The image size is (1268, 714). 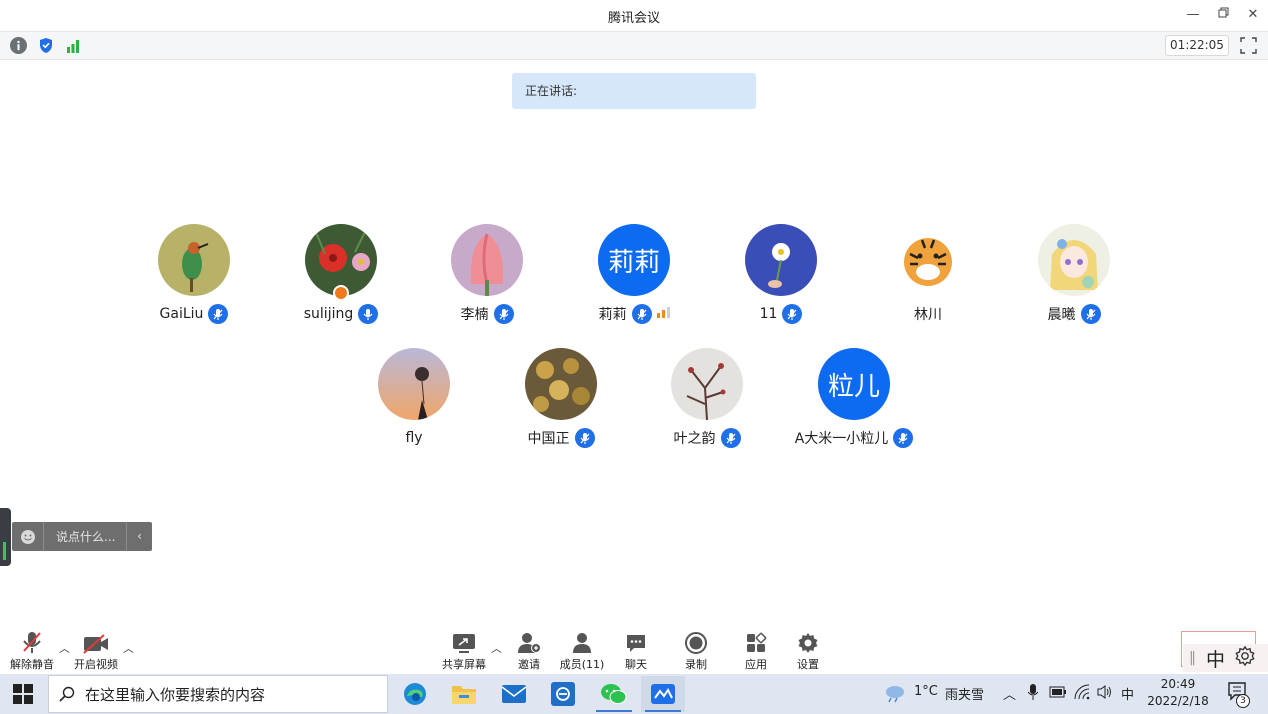 I want to click on unmute-button: 解除静音, so click(x=32, y=649).